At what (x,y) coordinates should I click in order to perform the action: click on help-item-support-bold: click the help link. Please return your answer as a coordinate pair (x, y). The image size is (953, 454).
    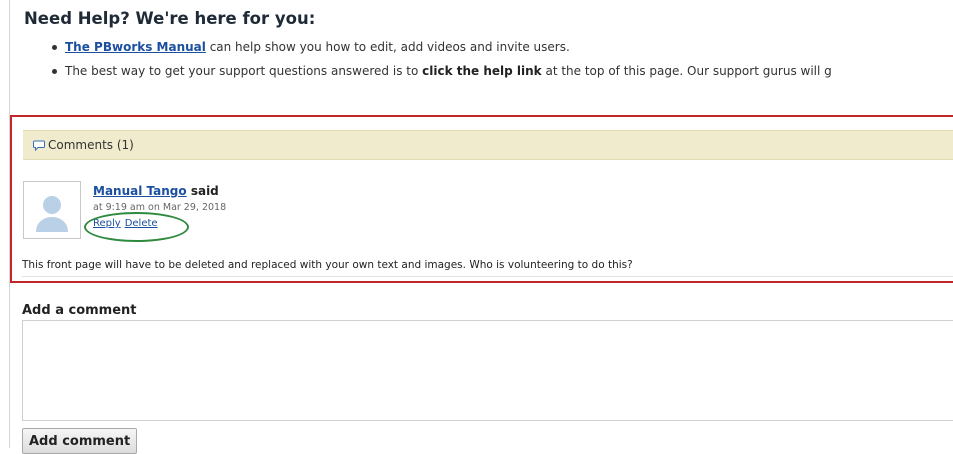
    Looking at the image, I should click on (482, 71).